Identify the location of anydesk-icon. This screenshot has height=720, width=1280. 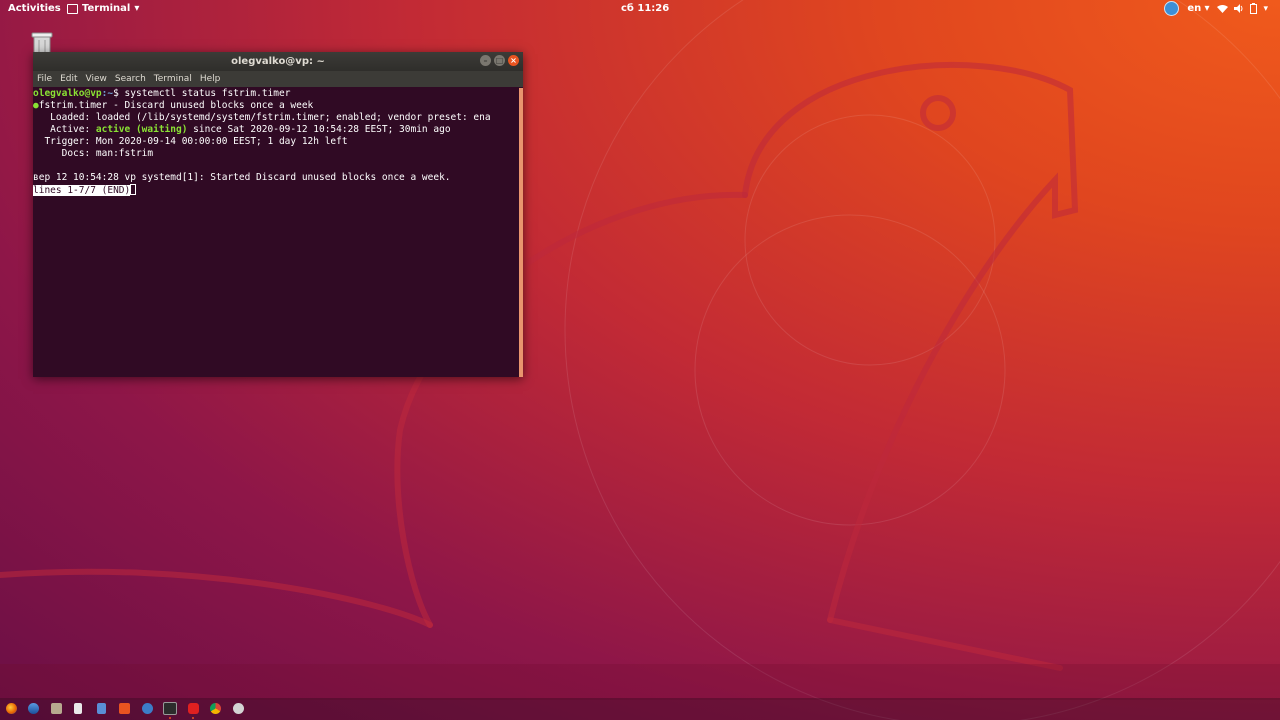
(193, 708).